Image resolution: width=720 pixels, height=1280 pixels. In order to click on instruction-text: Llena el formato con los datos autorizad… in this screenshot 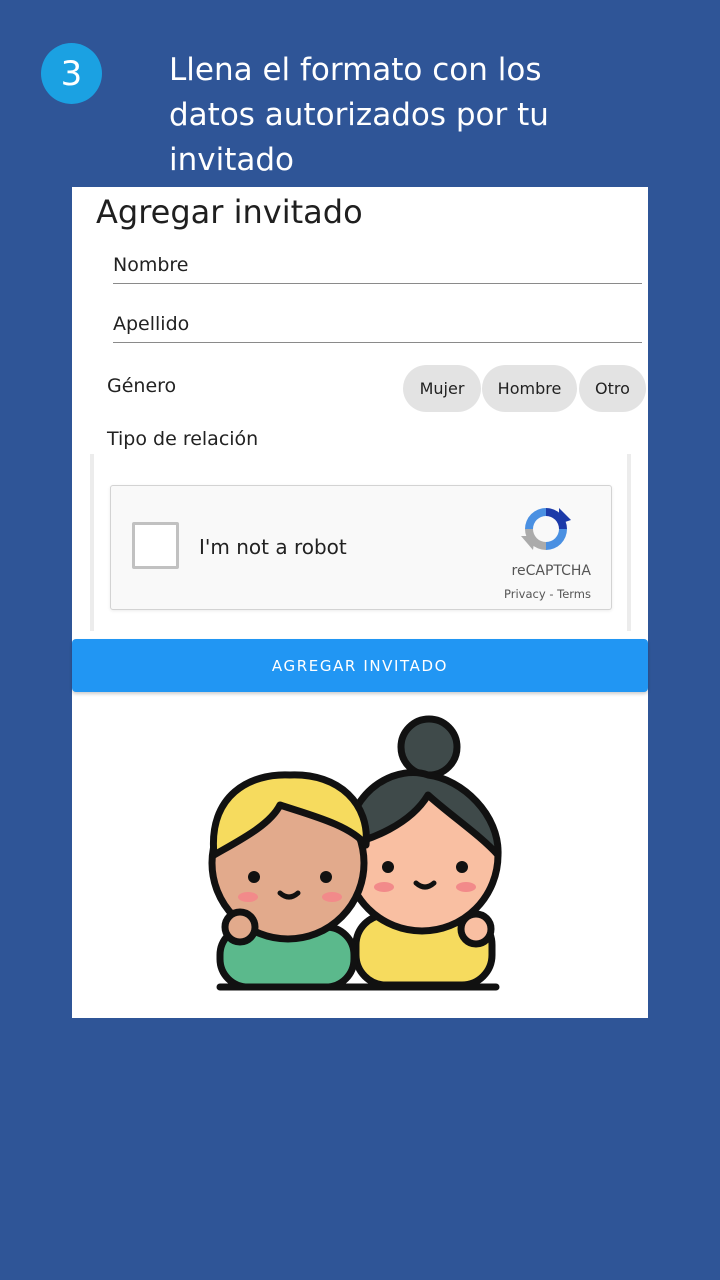, I will do `click(359, 115)`.